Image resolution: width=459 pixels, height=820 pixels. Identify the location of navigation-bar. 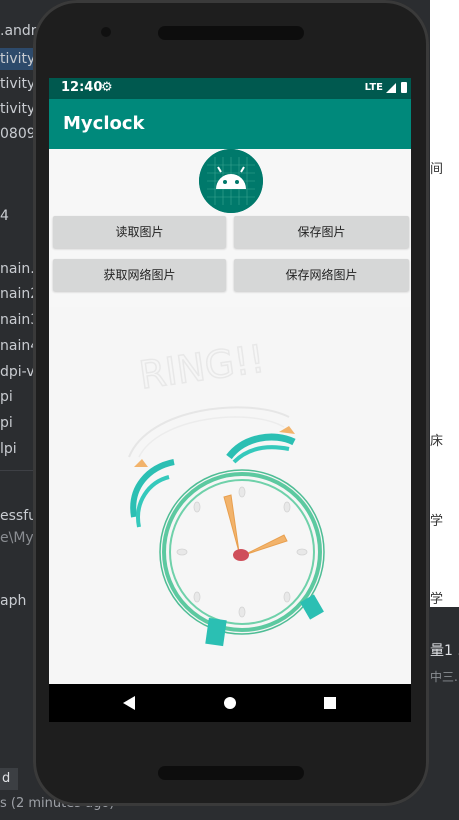
(230, 703).